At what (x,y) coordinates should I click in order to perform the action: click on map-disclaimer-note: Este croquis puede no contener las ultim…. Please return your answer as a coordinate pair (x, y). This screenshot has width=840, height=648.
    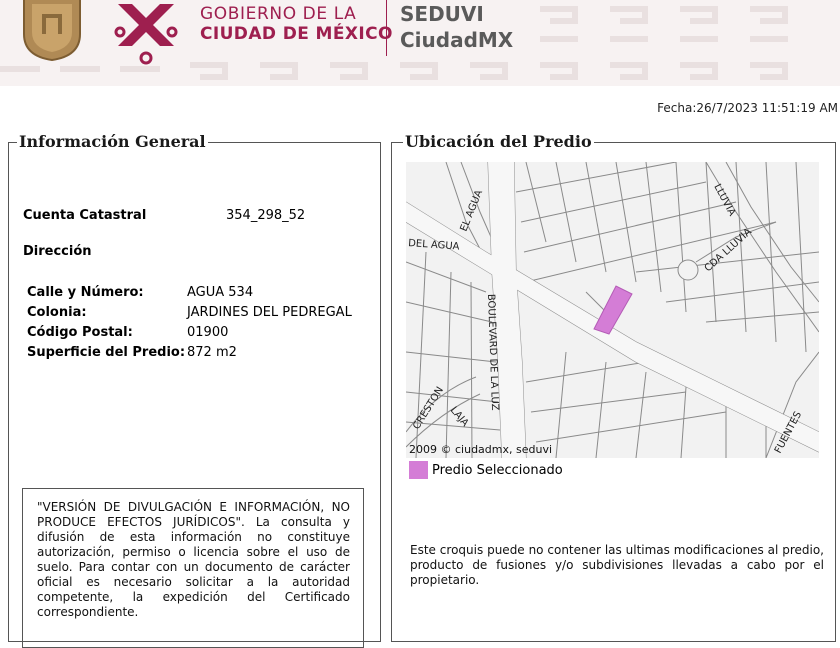
    Looking at the image, I should click on (617, 565).